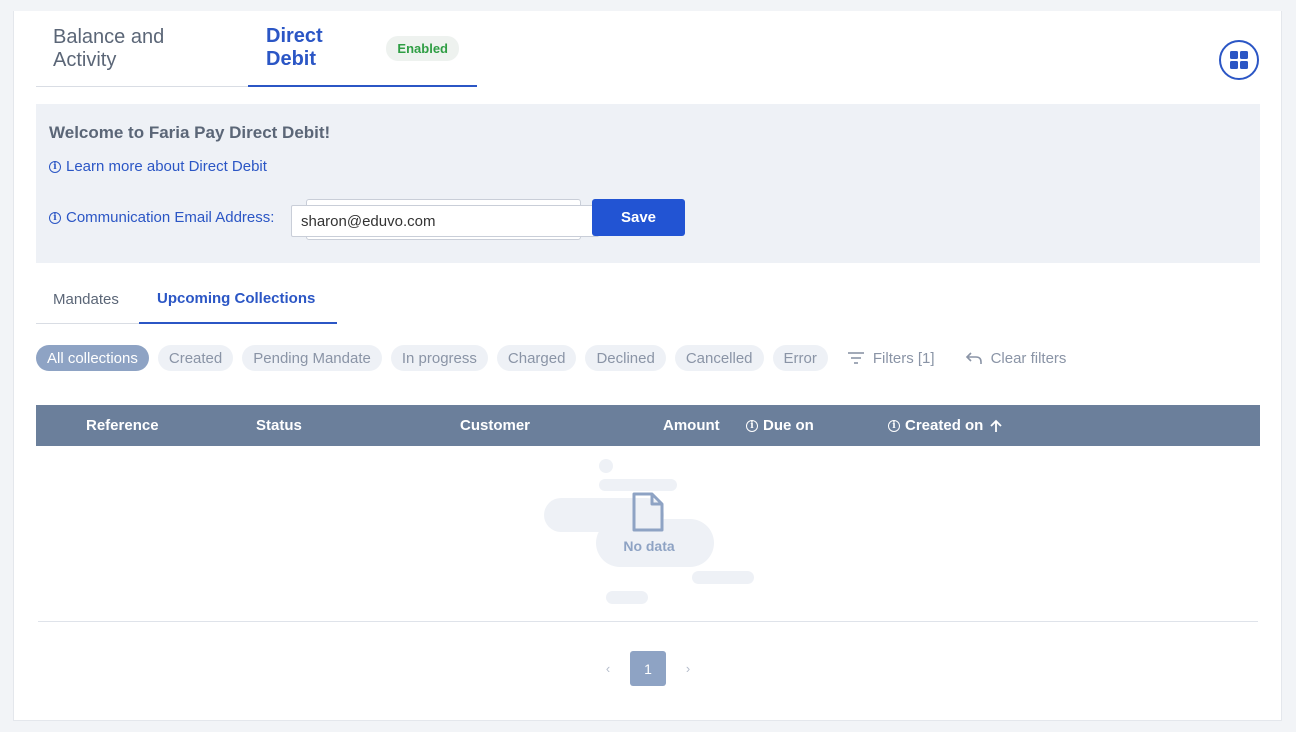 The height and width of the screenshot is (732, 1296). I want to click on col-status-label: Status, so click(279, 425).